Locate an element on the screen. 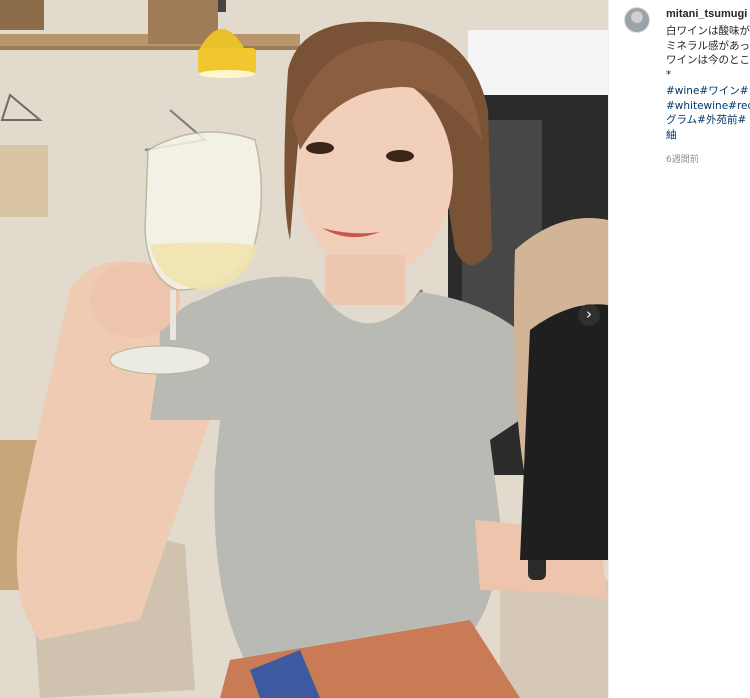 The width and height of the screenshot is (750, 698). hashtags: #wine#ワイン#ワ #whitewine#redw グラム#外苑前# 紬 is located at coordinates (708, 113).